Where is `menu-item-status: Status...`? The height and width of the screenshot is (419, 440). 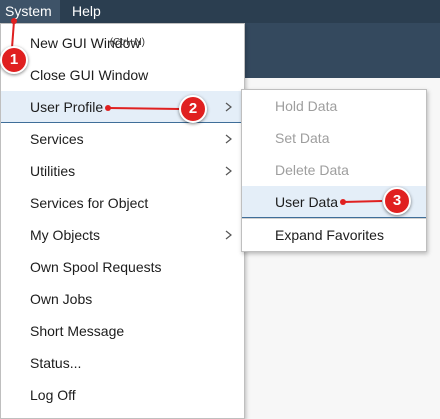
menu-item-status: Status... is located at coordinates (122, 363).